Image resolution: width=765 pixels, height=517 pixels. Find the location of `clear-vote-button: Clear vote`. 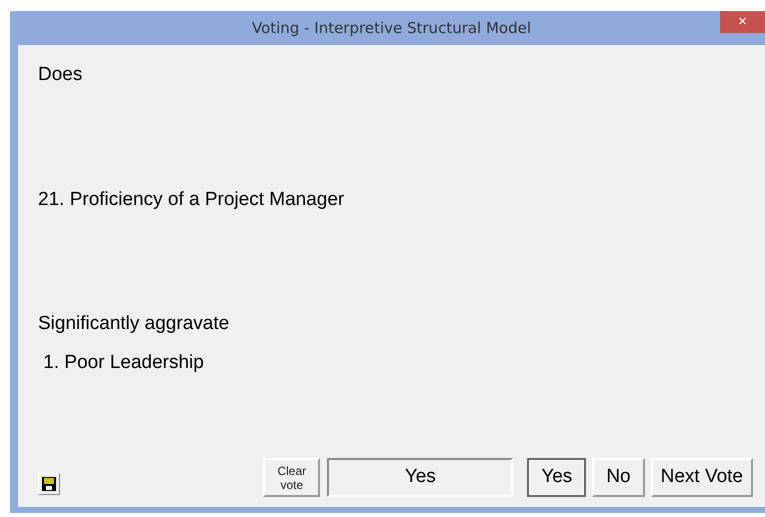

clear-vote-button: Clear vote is located at coordinates (291, 477).